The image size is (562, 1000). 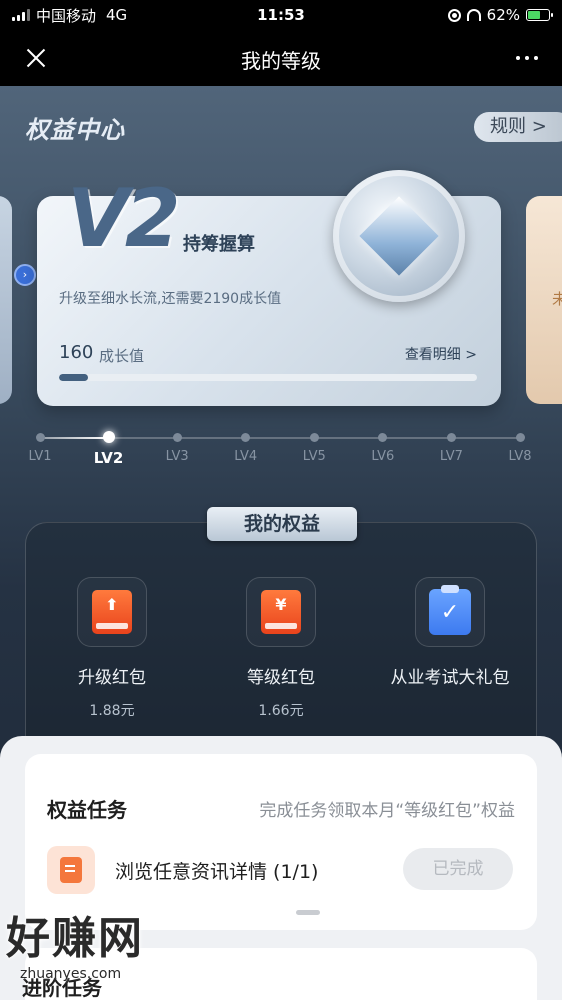 I want to click on advanced-tasks-title: 进阶任务, so click(x=62, y=988).